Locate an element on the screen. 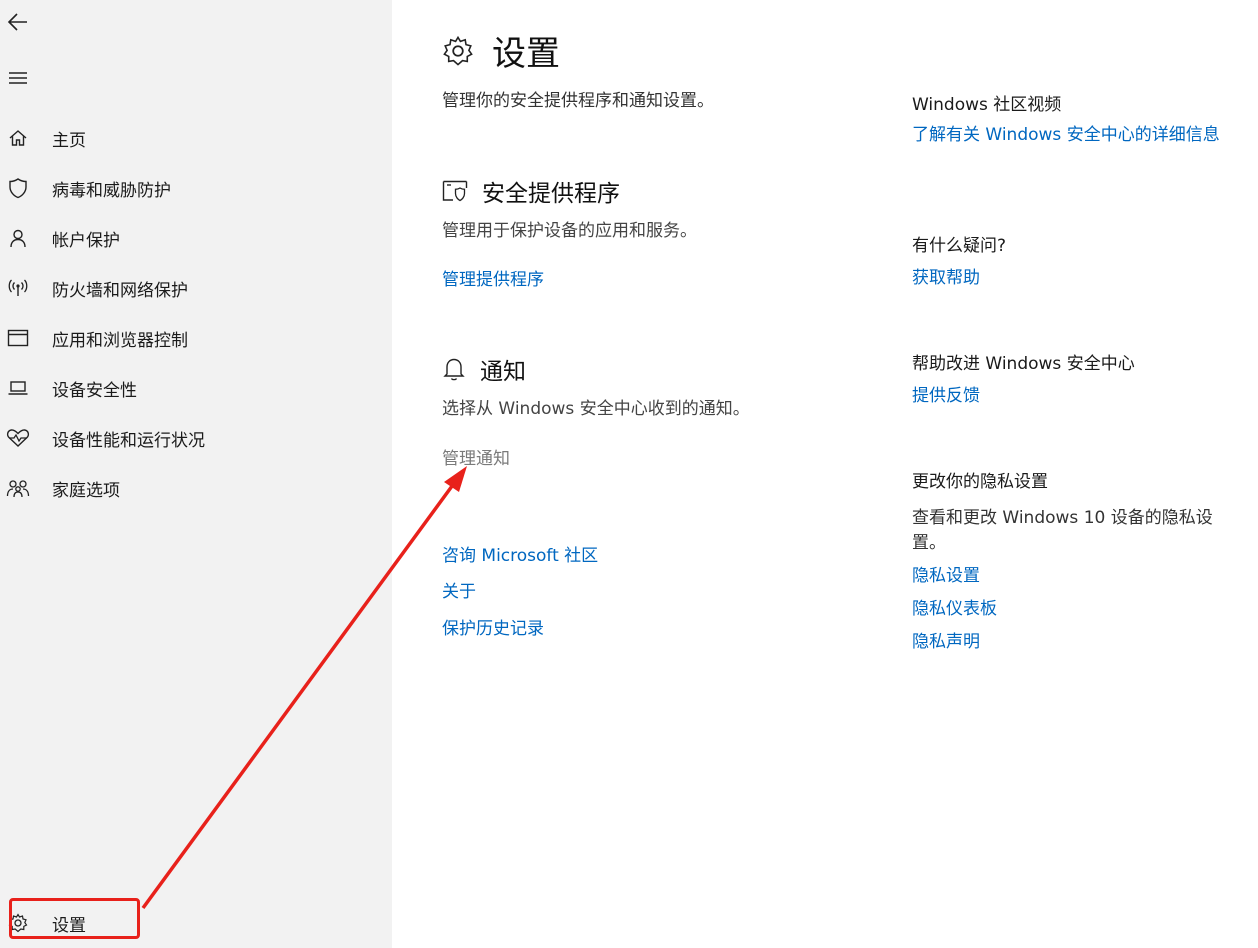  sidebar-item-firewall: 防火墙和网络保护 is located at coordinates (196, 288).